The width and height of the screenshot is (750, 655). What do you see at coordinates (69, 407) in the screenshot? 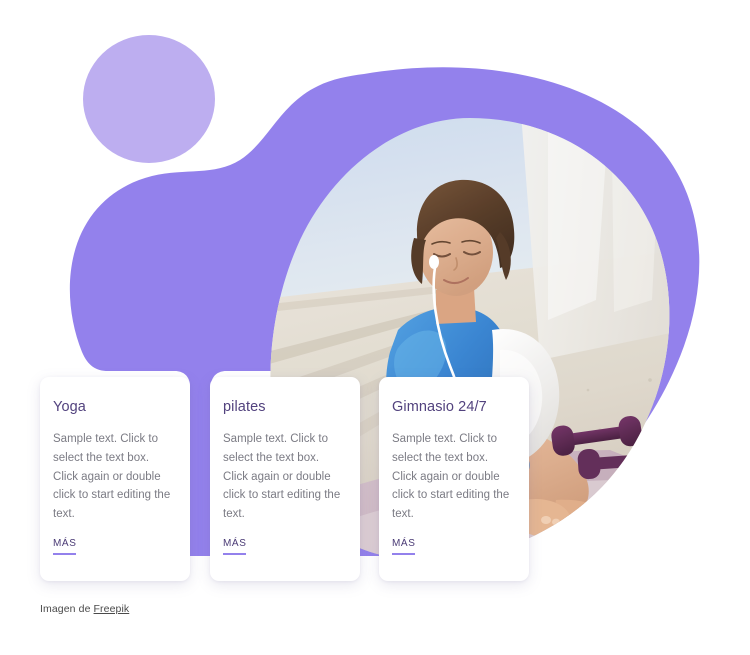
I see `card-title: Yoga` at bounding box center [69, 407].